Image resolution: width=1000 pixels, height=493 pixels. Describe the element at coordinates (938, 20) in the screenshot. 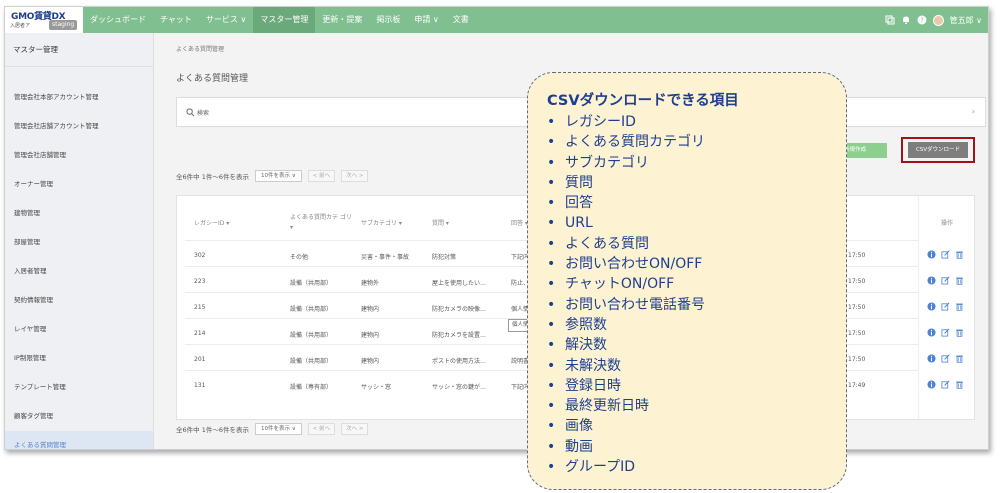

I see `avatar` at that location.